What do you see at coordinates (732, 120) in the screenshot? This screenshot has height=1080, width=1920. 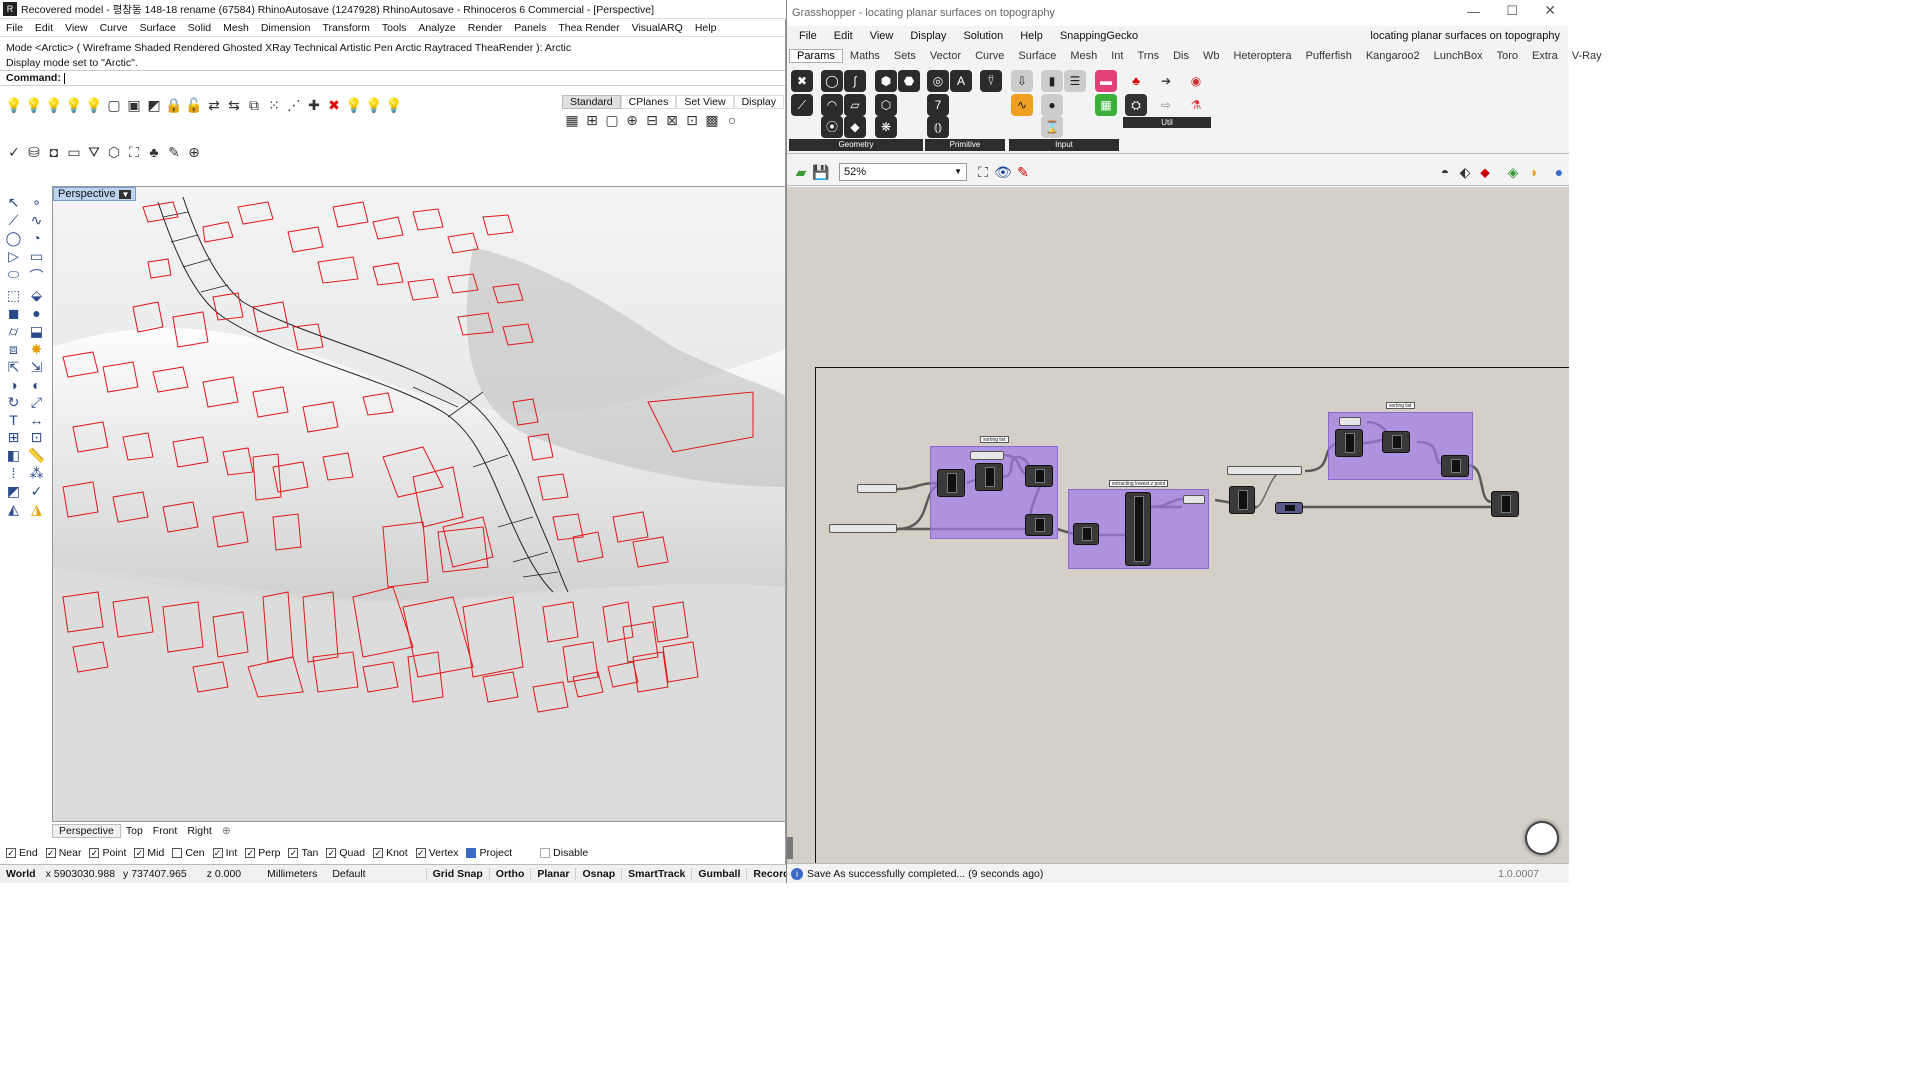 I see `sphere-icon: ○` at bounding box center [732, 120].